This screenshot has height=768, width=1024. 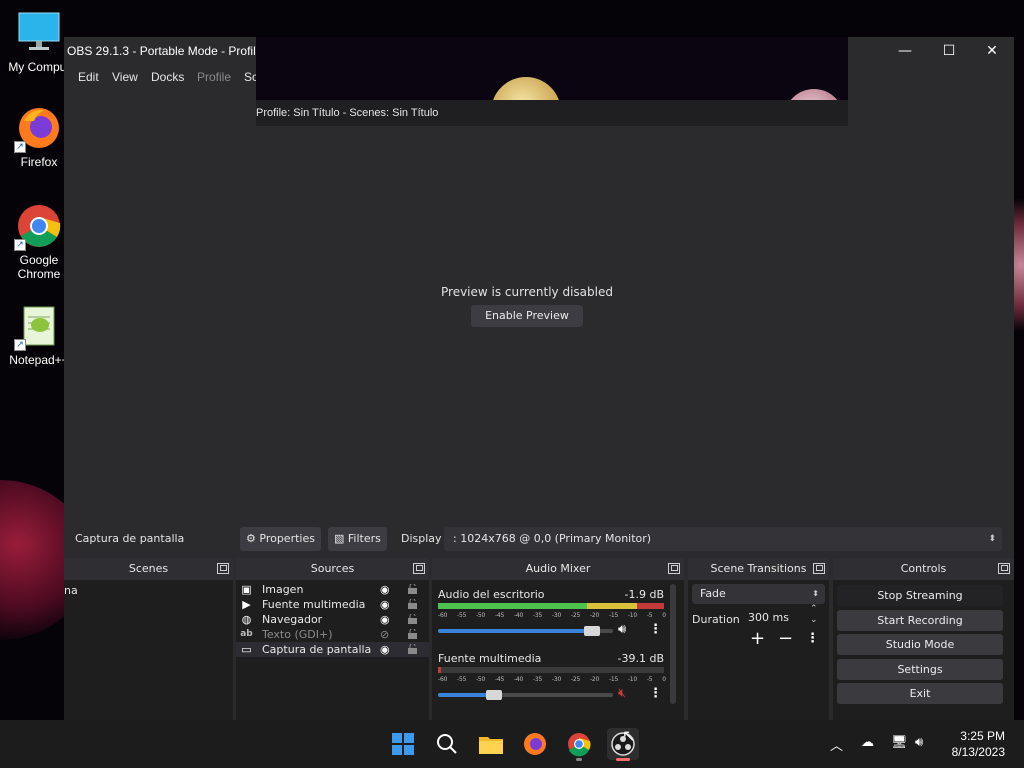 What do you see at coordinates (673, 644) in the screenshot?
I see `mixer-scrollbar` at bounding box center [673, 644].